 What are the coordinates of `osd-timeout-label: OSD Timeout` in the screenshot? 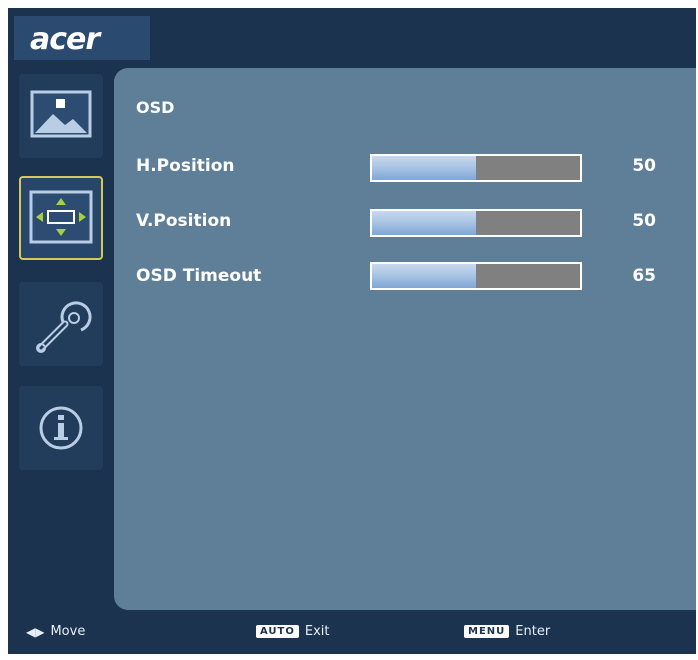 It's located at (199, 276).